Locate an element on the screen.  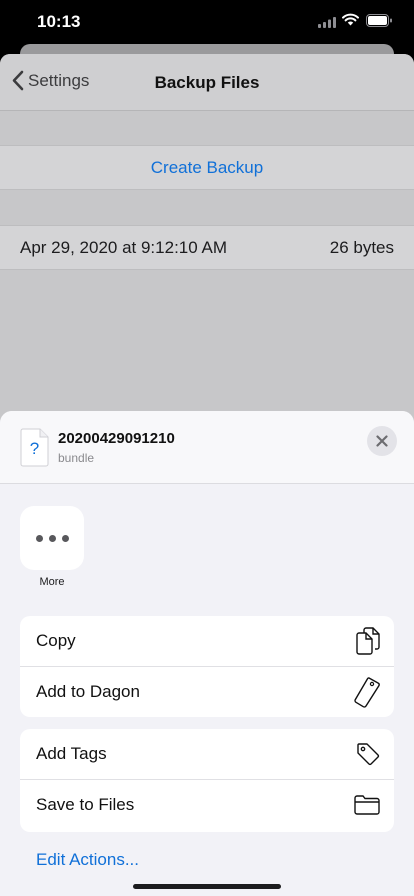
label-tag-icon is located at coordinates (368, 754).